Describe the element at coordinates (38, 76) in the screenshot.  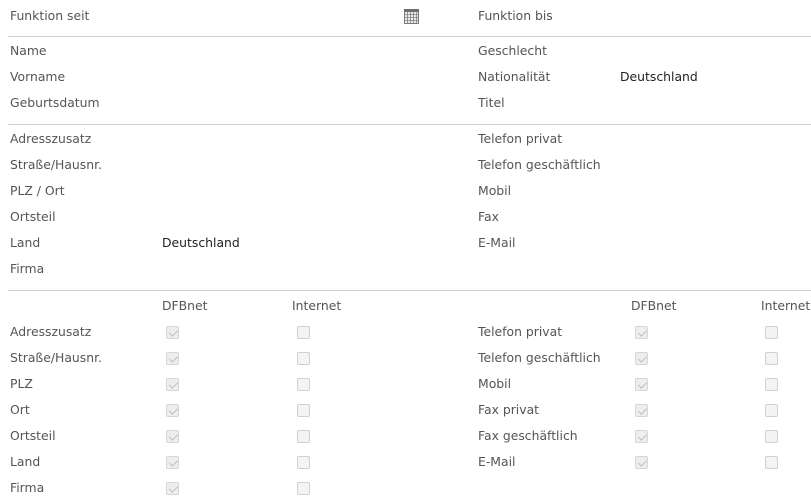
I see `first-name-label: Vorname` at that location.